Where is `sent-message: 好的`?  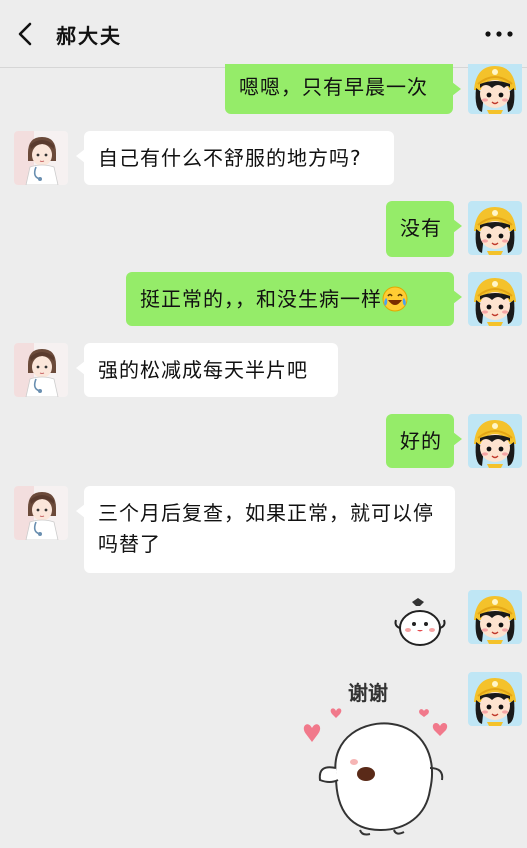 sent-message: 好的 is located at coordinates (424, 441).